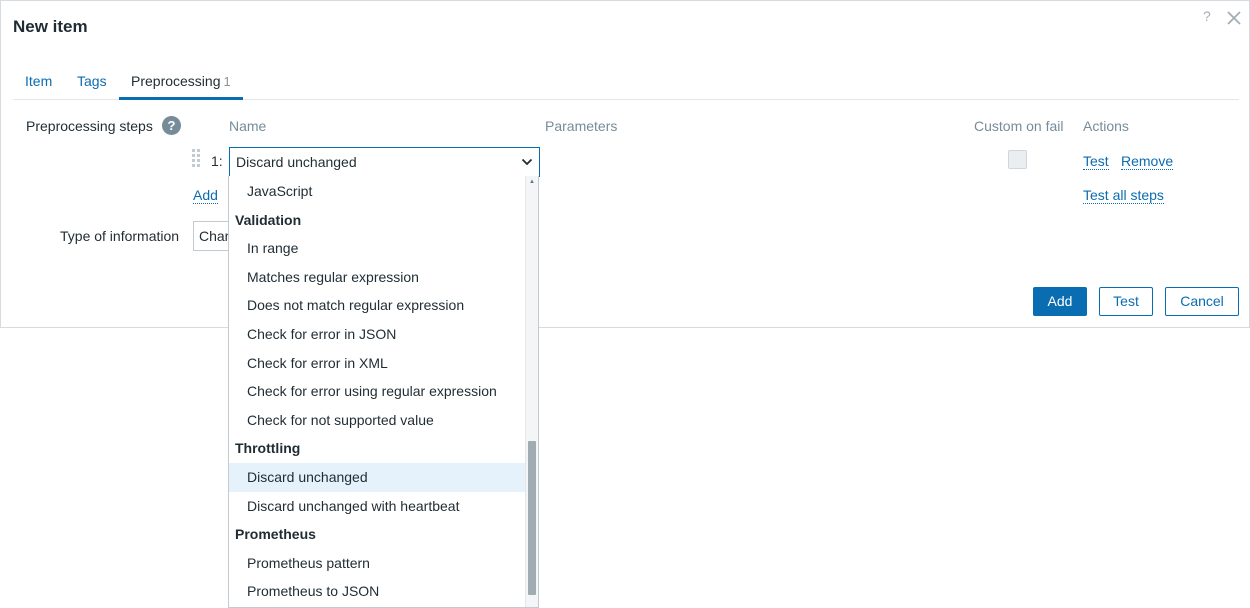 The width and height of the screenshot is (1250, 608). Describe the element at coordinates (1202, 301) in the screenshot. I see `cancel-button: Cancel` at that location.